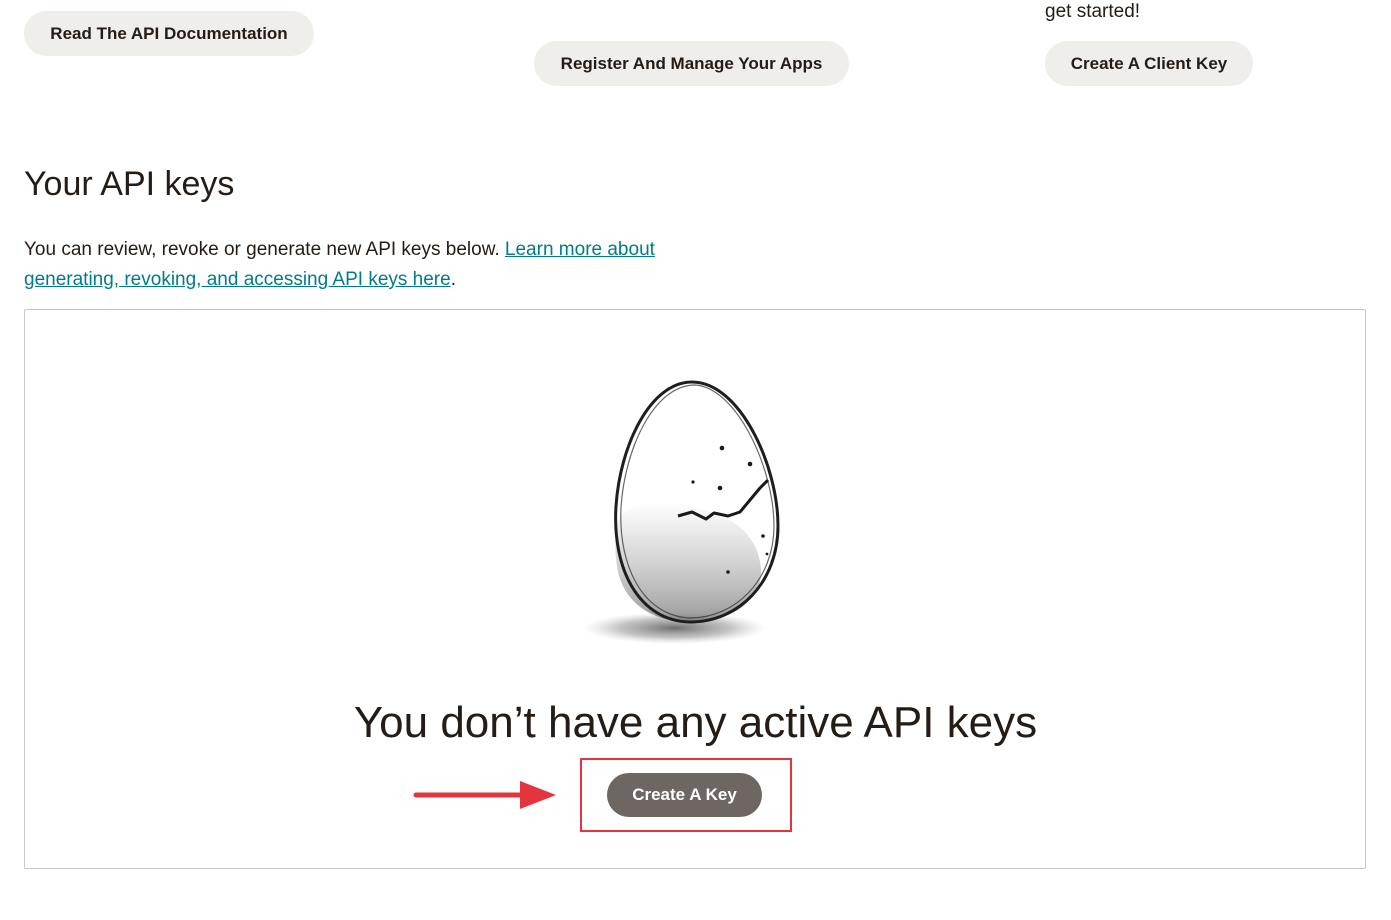 The width and height of the screenshot is (1391, 920). What do you see at coordinates (453, 279) in the screenshot?
I see `description-end: .` at bounding box center [453, 279].